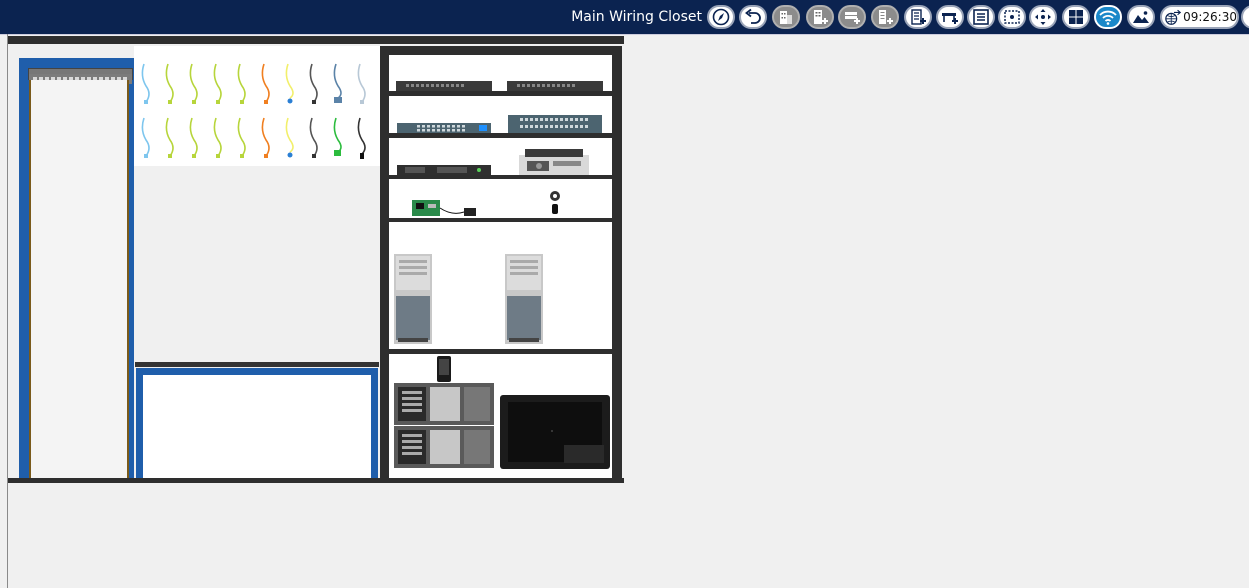 Image resolution: width=1249 pixels, height=588 pixels. I want to click on closet-floor, so click(316, 480).